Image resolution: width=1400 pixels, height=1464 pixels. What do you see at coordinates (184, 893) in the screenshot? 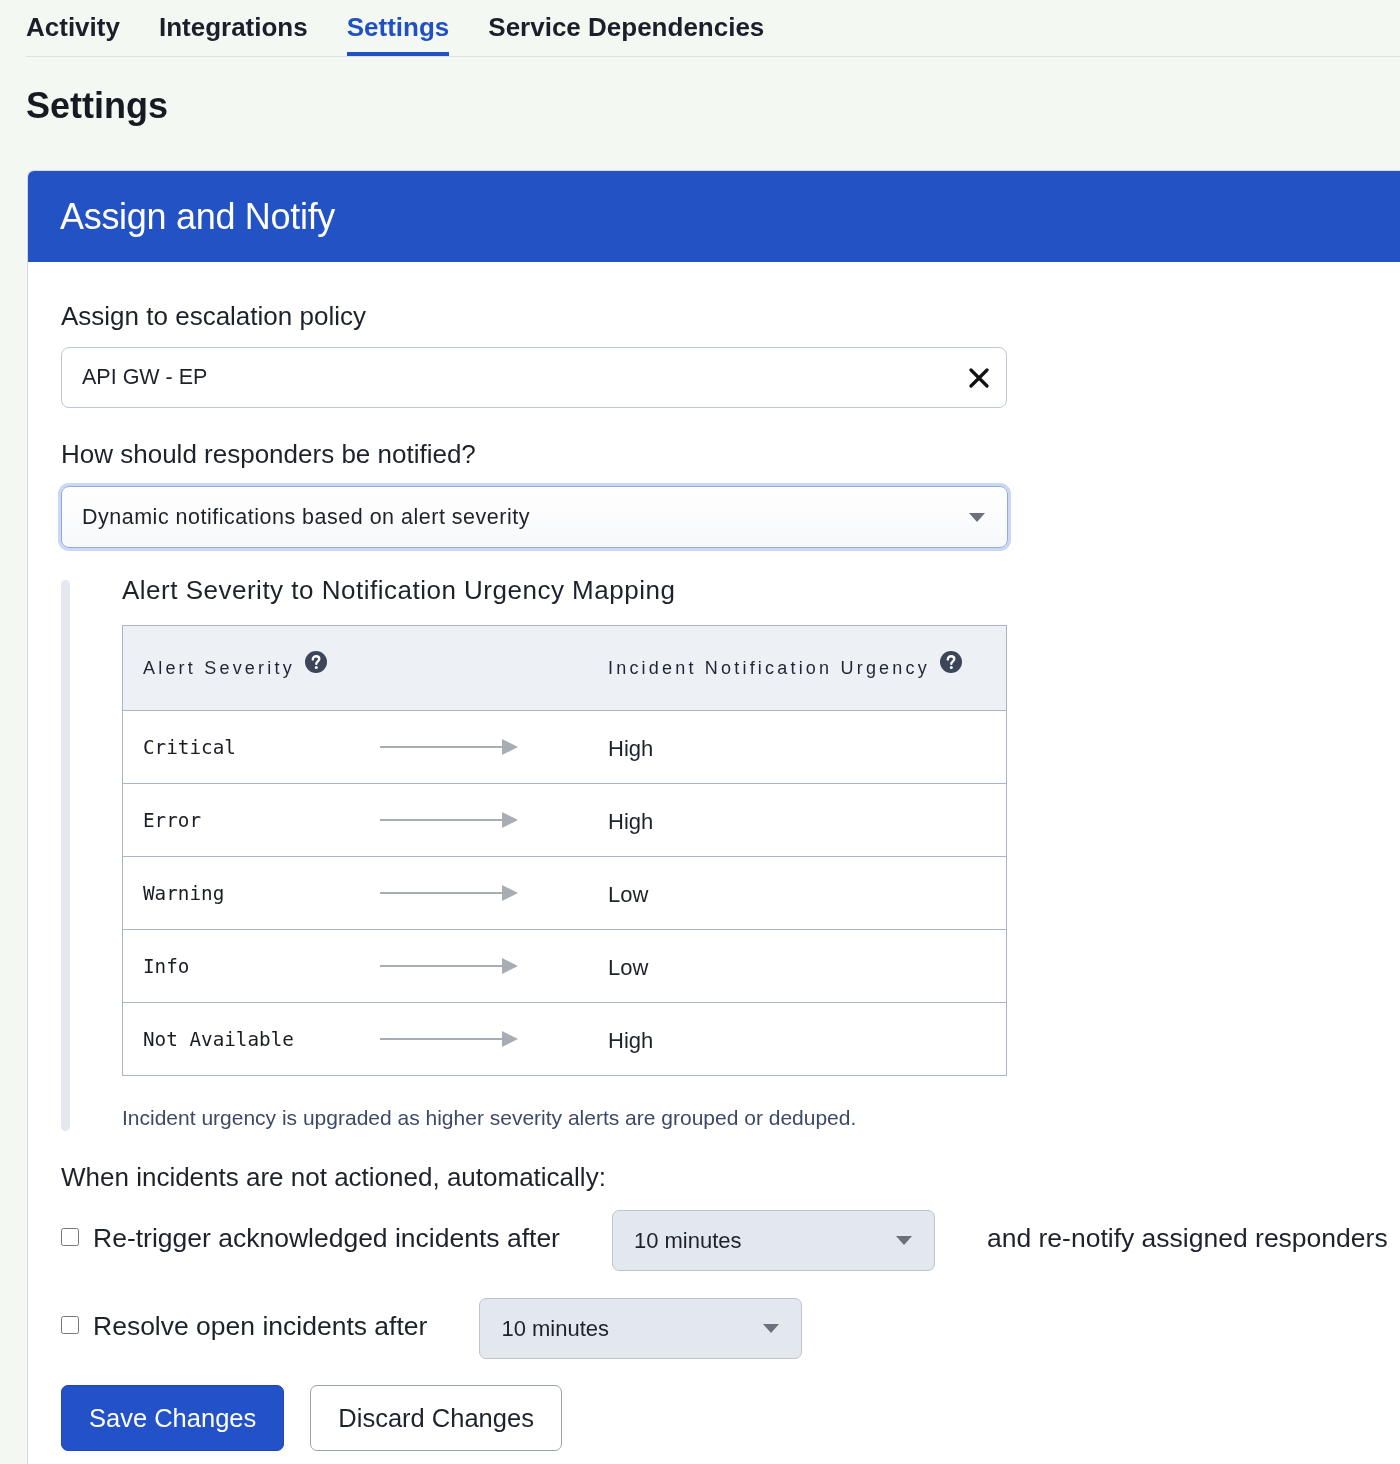
I see `severity-text: Warning` at bounding box center [184, 893].